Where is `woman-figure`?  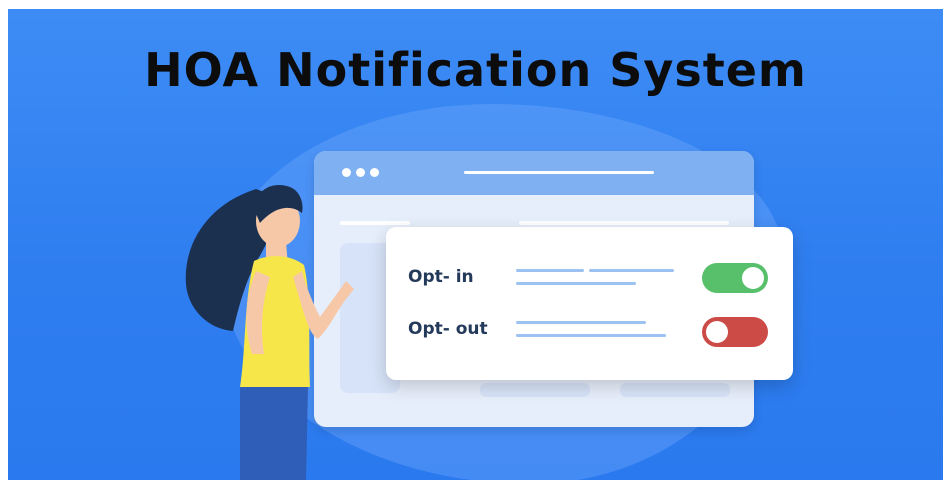 woman-figure is located at coordinates (269, 332).